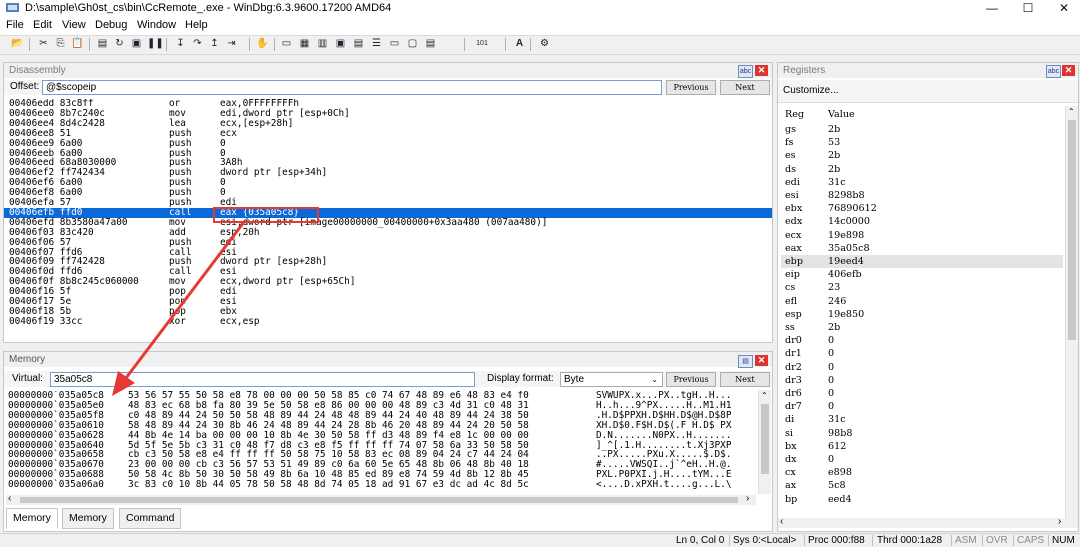 This screenshot has width=1080, height=547. Describe the element at coordinates (185, 300) in the screenshot. I see `annotation-arrow` at that location.